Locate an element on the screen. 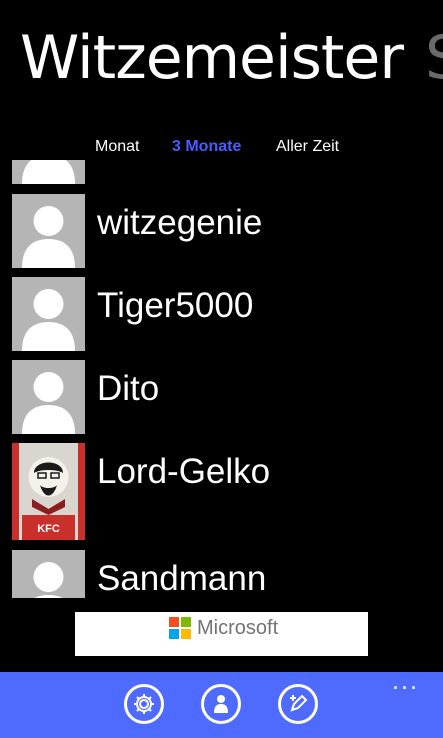  list-item: witzegenie is located at coordinates (221, 231).